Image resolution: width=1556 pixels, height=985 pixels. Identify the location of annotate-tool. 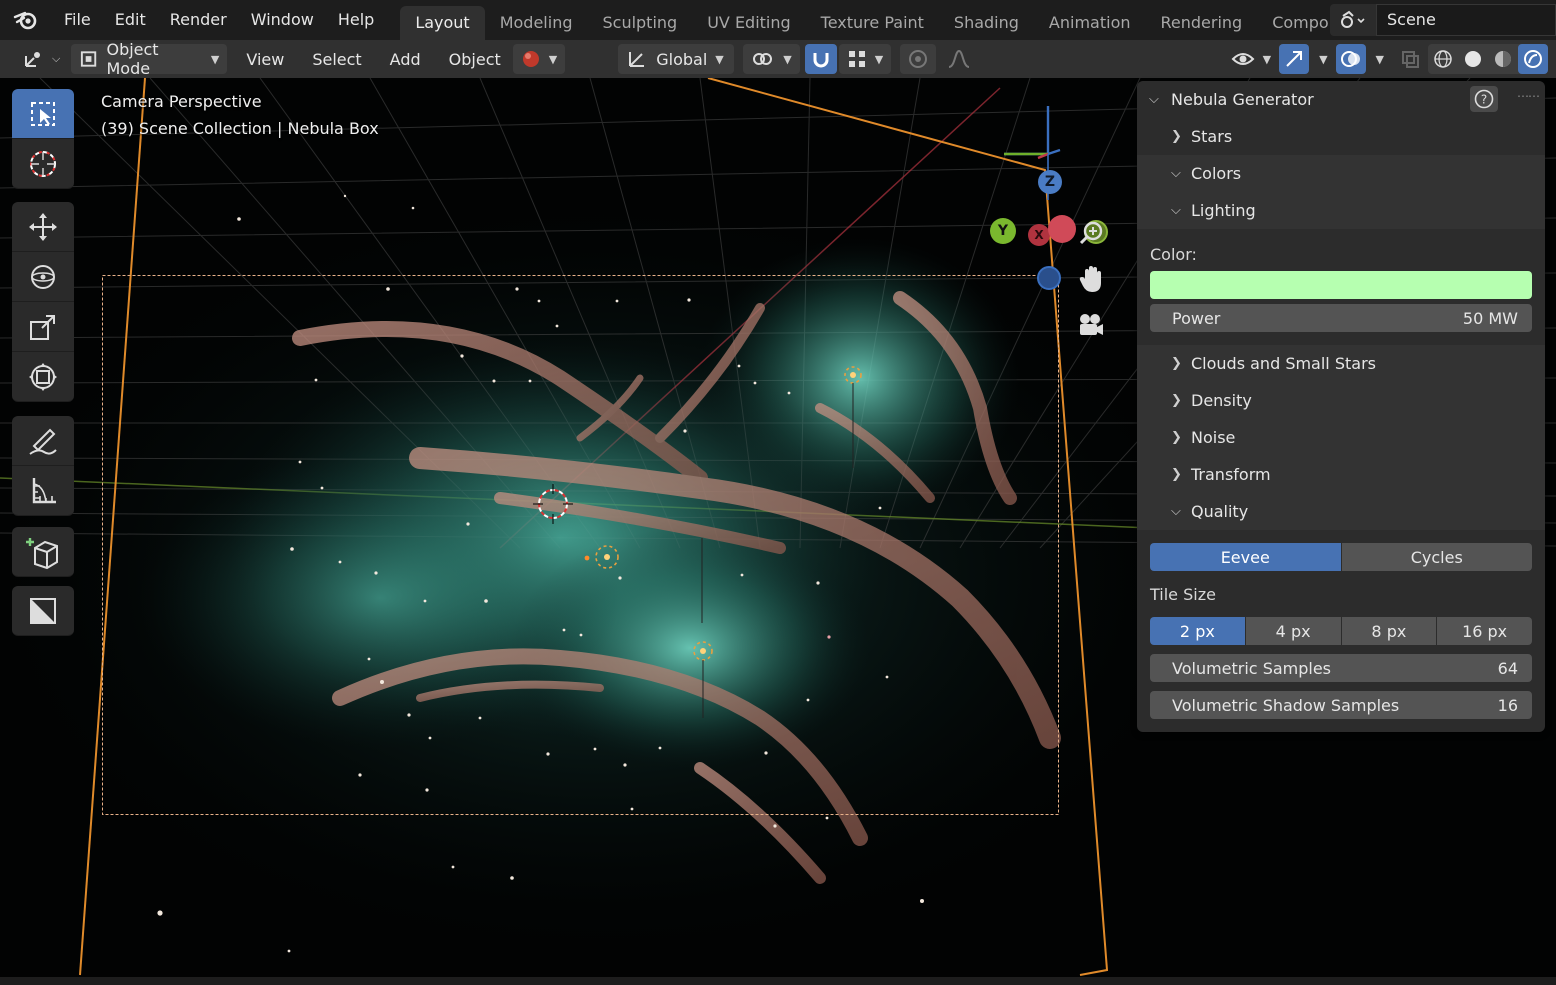
(43, 441).